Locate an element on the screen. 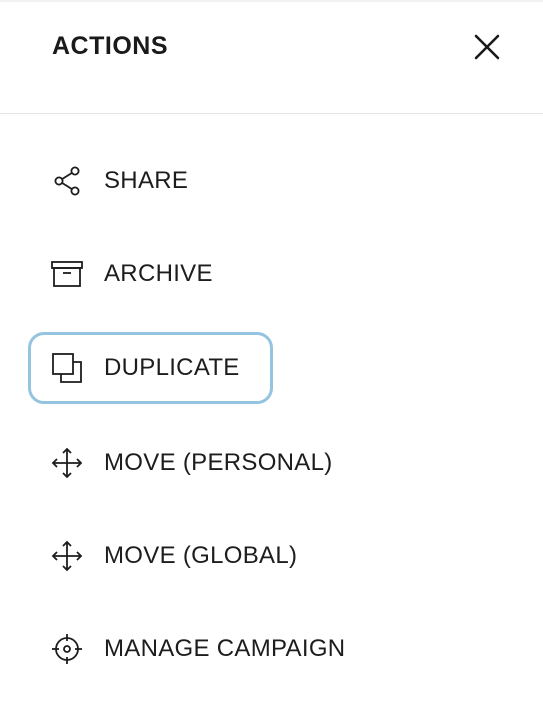 The width and height of the screenshot is (543, 712). menu-item-move-global: MOVE (GLOBAL) is located at coordinates (178, 556).